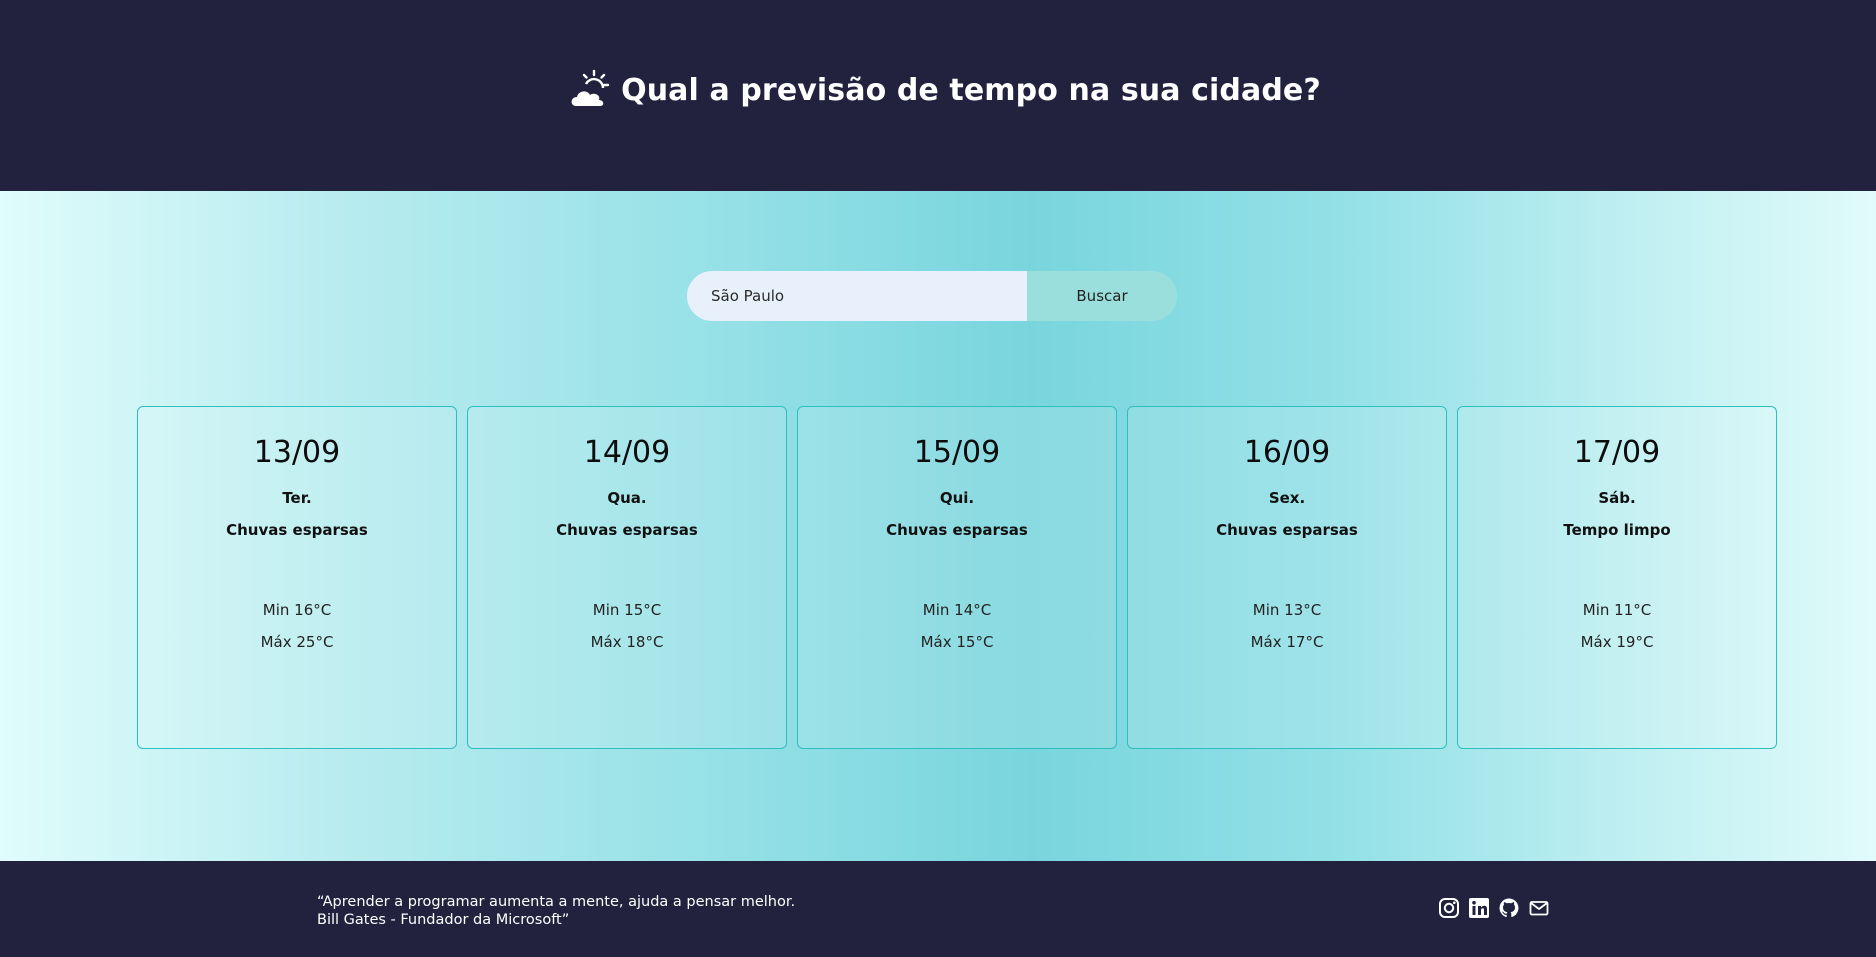  What do you see at coordinates (589, 90) in the screenshot?
I see `partly-cloudy-sun-icon` at bounding box center [589, 90].